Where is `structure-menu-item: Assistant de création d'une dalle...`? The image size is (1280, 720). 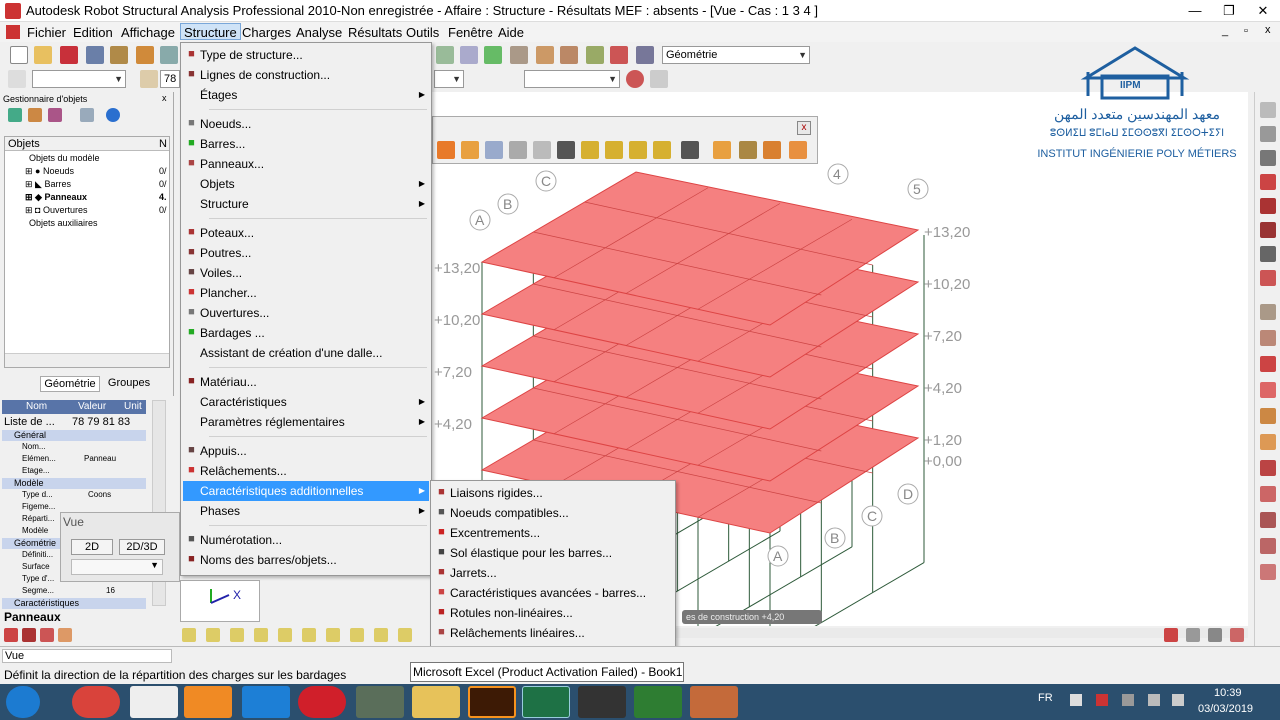 structure-menu-item: Assistant de création d'une dalle... is located at coordinates (306, 353).